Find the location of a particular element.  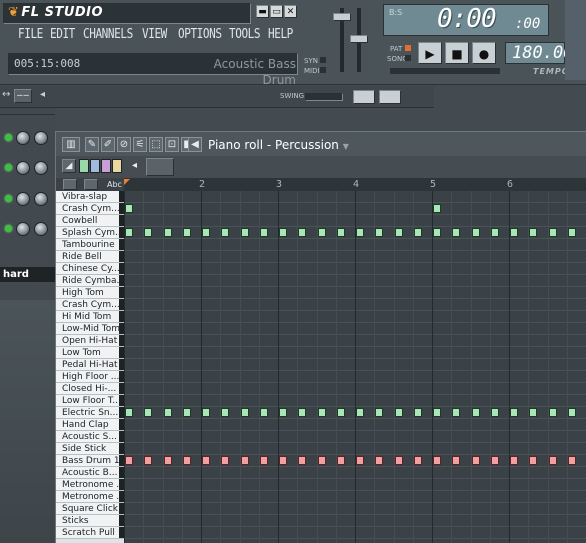

color-purple-swatch is located at coordinates (106, 166).